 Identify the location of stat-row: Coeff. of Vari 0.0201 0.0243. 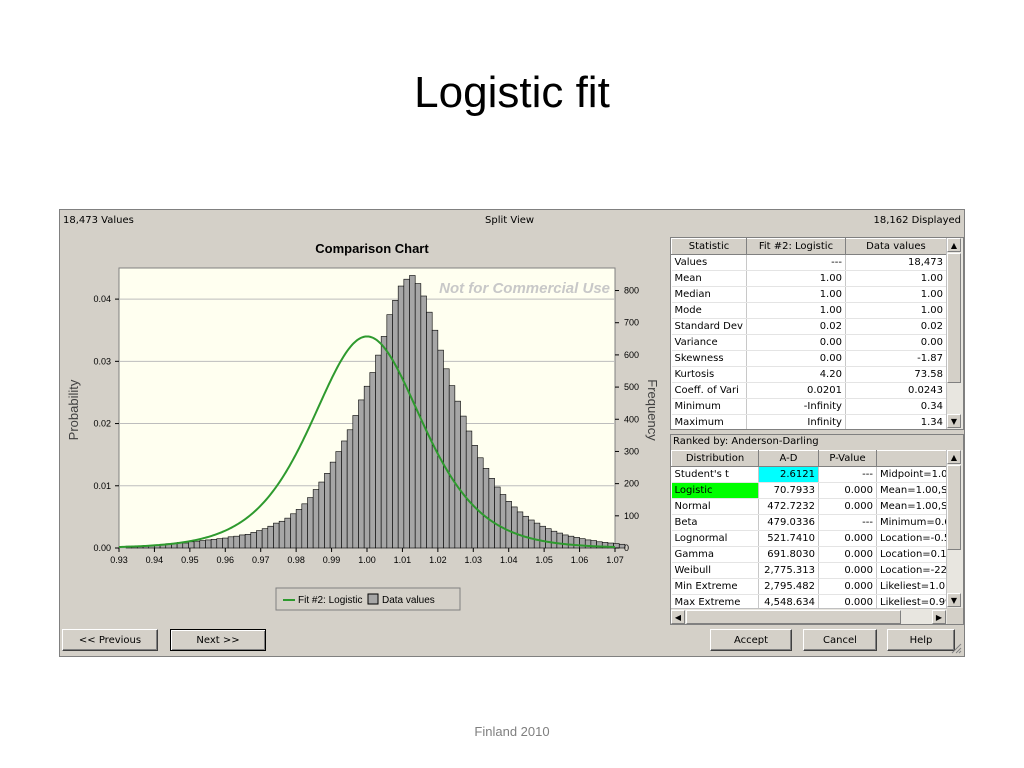
(809, 390).